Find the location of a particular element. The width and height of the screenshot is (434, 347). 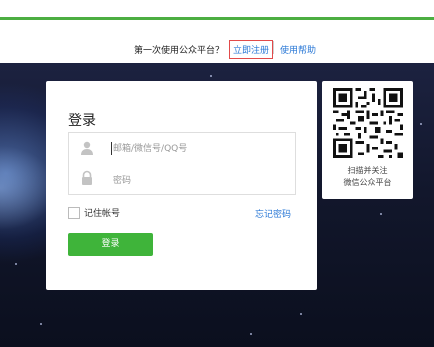

qr-card: 扫描并关注 微信公众平台 is located at coordinates (367, 140).